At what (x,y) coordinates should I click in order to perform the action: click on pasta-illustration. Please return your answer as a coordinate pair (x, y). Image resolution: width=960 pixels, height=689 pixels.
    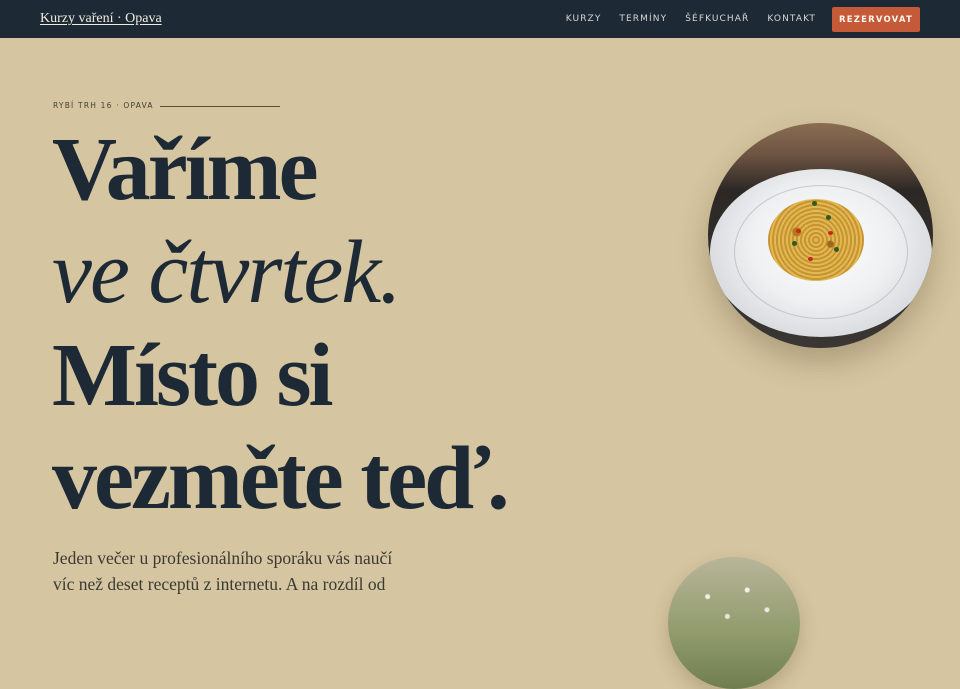
    Looking at the image, I should click on (816, 240).